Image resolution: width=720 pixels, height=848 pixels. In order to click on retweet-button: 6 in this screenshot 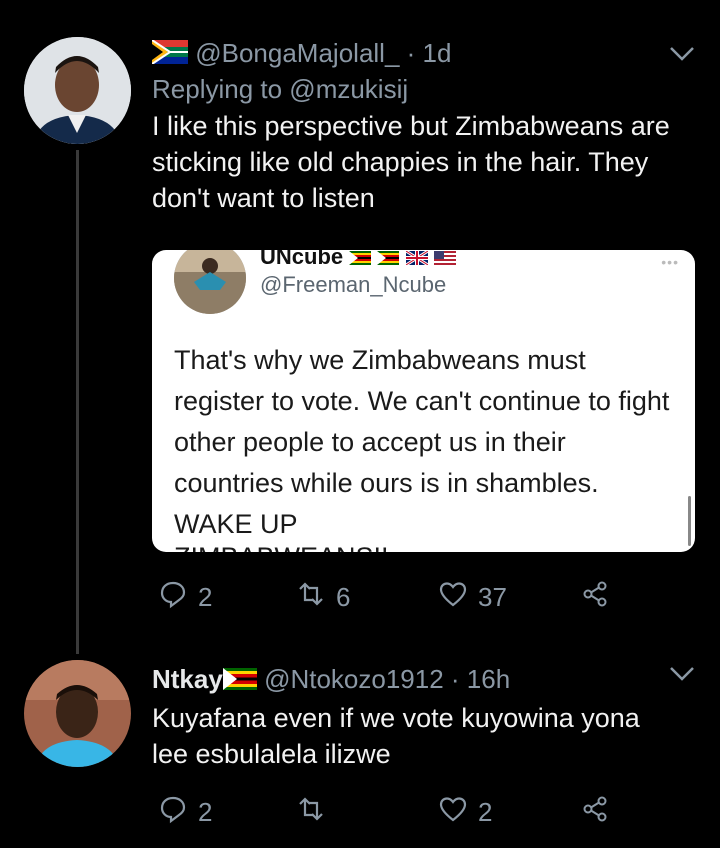, I will do `click(323, 597)`.